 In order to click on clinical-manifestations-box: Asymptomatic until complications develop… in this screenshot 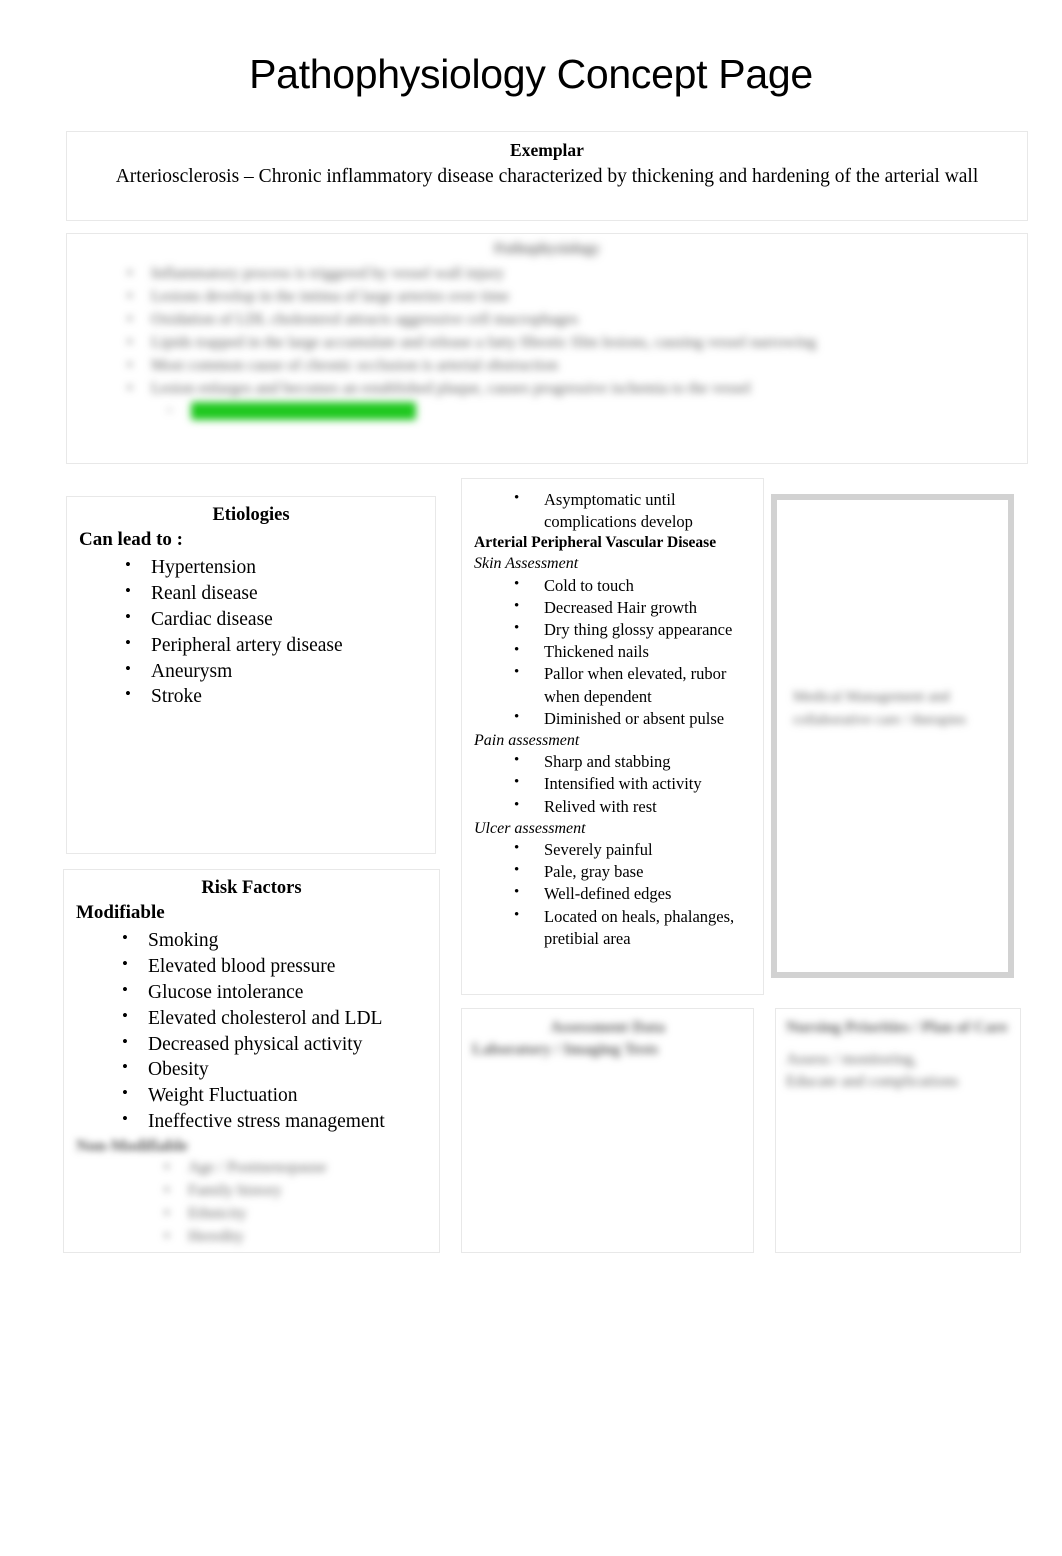, I will do `click(612, 736)`.